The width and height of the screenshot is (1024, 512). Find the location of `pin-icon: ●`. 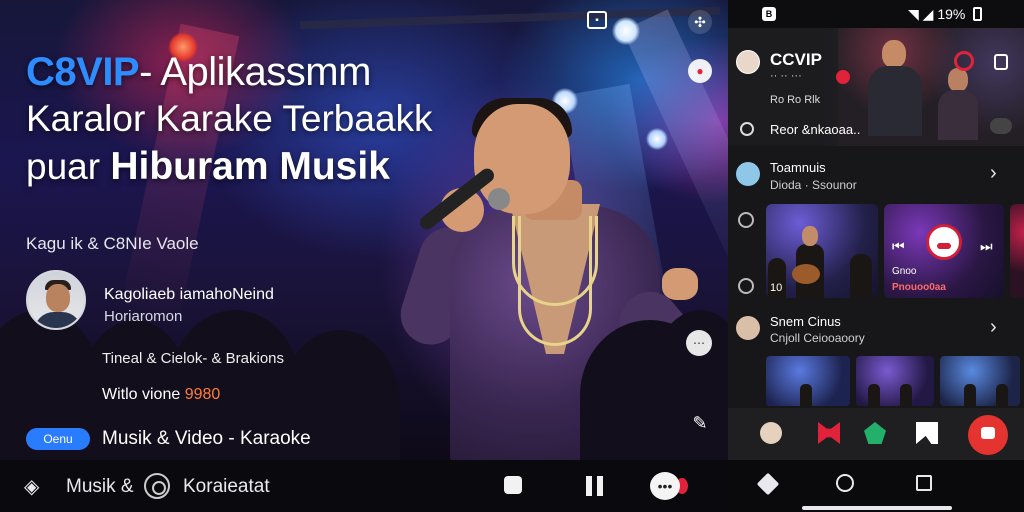

pin-icon: ● is located at coordinates (700, 71).